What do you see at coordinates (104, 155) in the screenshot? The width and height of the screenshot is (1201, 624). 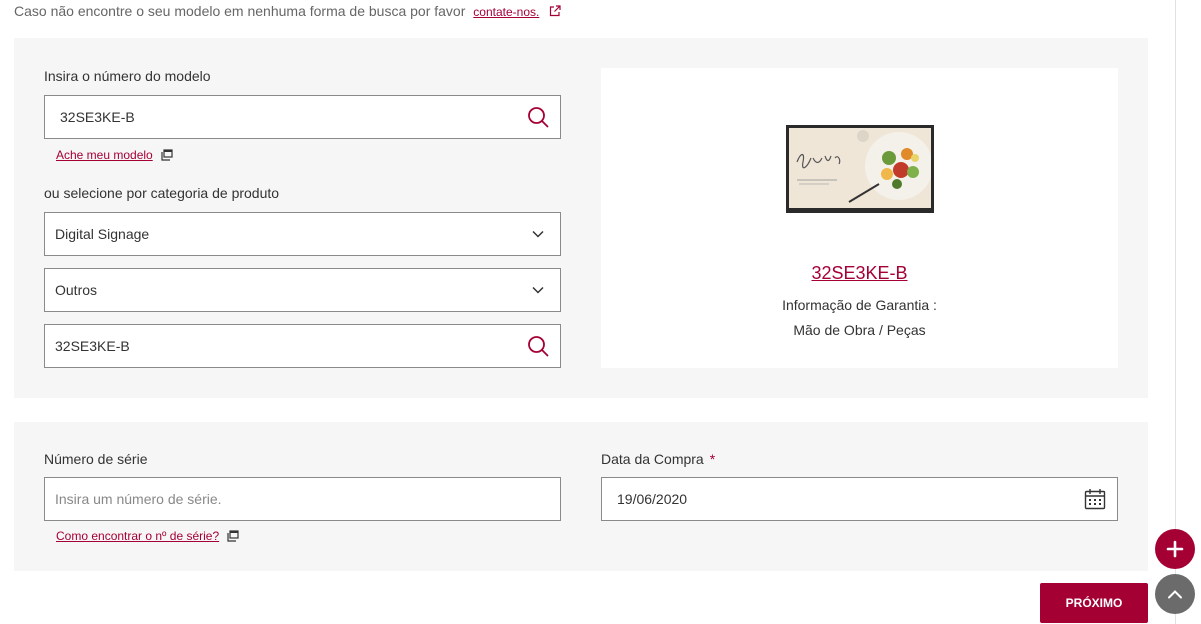 I see `find-model-link-text: Ache meu modelo` at bounding box center [104, 155].